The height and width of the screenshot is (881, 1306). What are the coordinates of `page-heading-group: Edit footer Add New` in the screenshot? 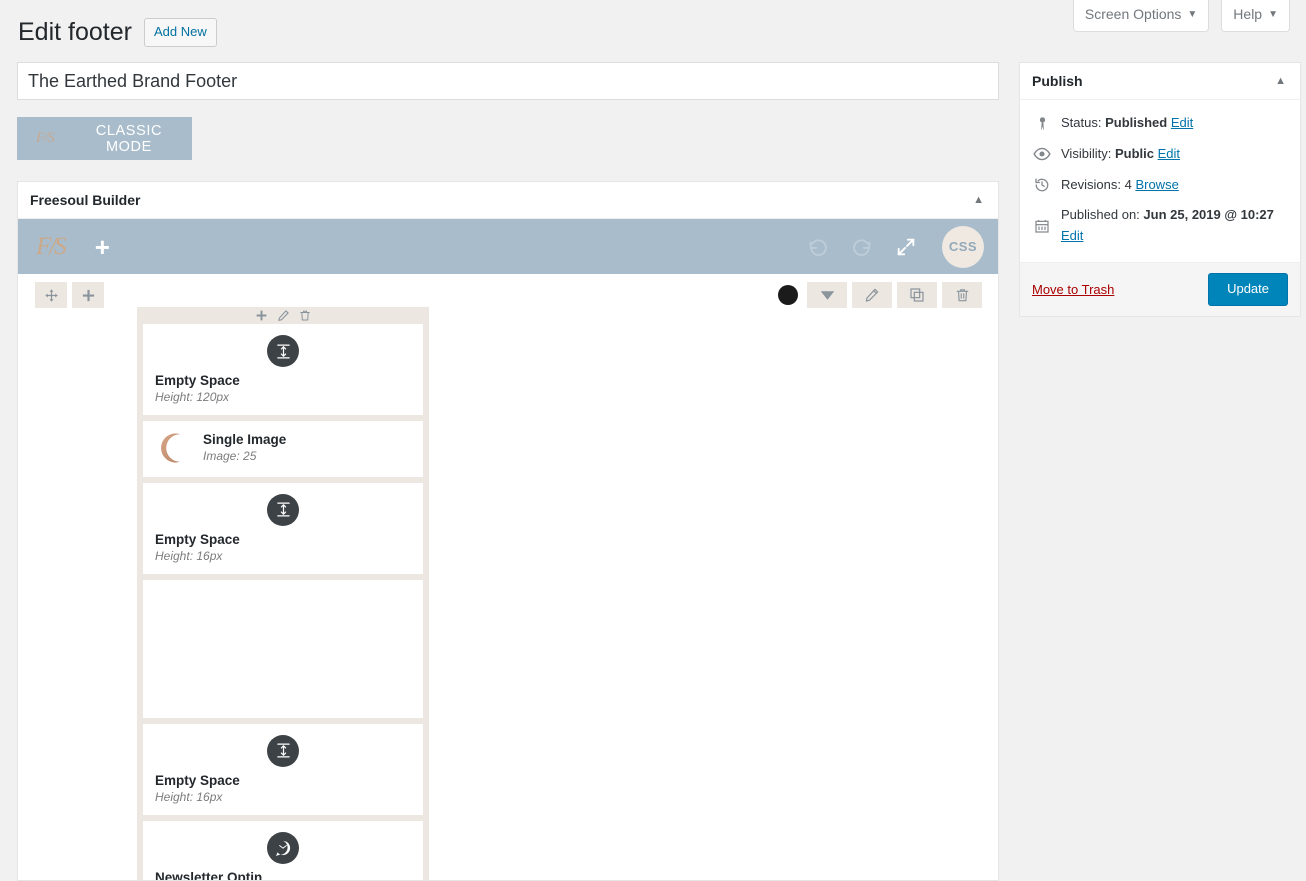 It's located at (117, 32).